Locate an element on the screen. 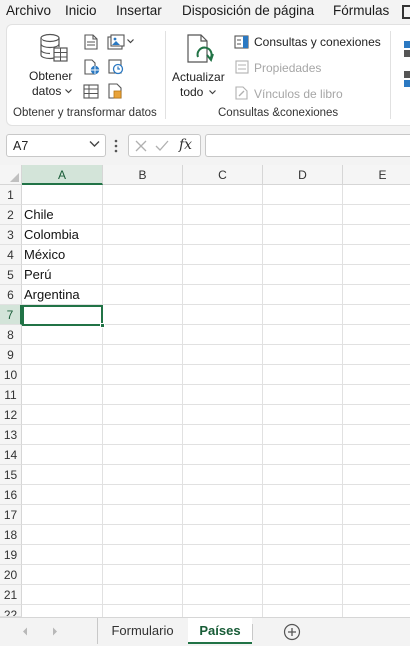 The image size is (410, 646). row-header: 15 is located at coordinates (11, 475).